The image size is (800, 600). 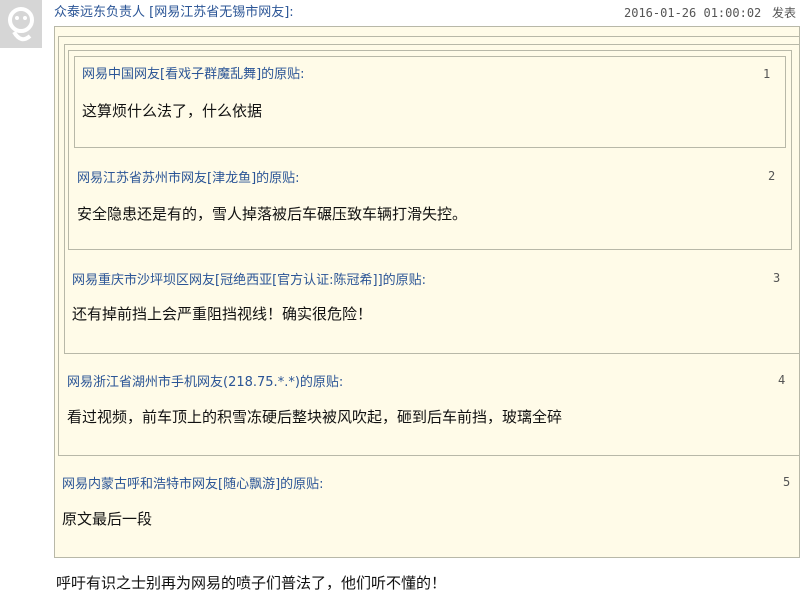 What do you see at coordinates (251, 583) in the screenshot?
I see `reply-text: 呼吁有识之士别再为网易的喷子们普法了，他们听不懂的！` at bounding box center [251, 583].